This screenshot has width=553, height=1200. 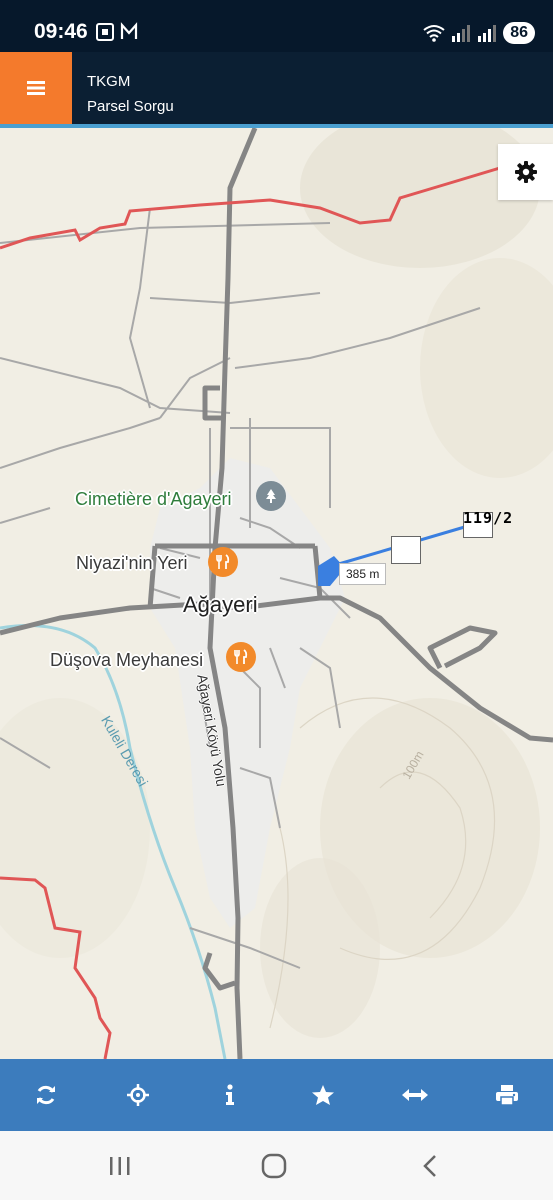 What do you see at coordinates (276, 1095) in the screenshot?
I see `map-toolbar` at bounding box center [276, 1095].